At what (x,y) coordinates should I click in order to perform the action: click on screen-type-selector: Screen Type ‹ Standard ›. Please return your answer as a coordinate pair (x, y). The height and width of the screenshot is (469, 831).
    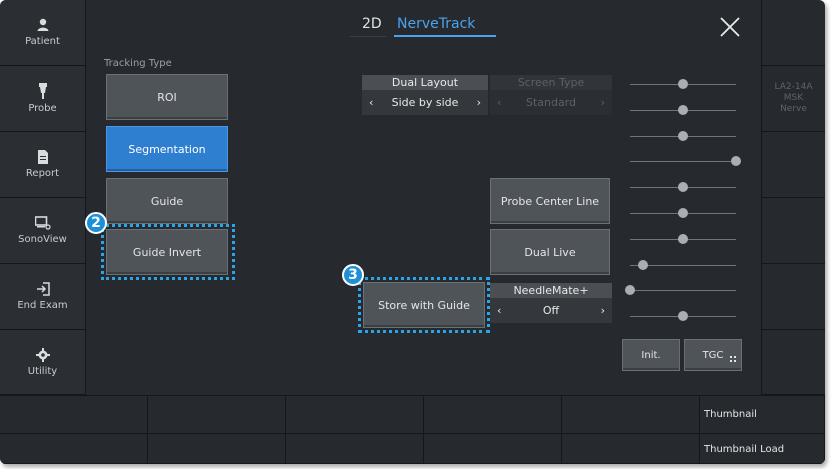
    Looking at the image, I should click on (551, 95).